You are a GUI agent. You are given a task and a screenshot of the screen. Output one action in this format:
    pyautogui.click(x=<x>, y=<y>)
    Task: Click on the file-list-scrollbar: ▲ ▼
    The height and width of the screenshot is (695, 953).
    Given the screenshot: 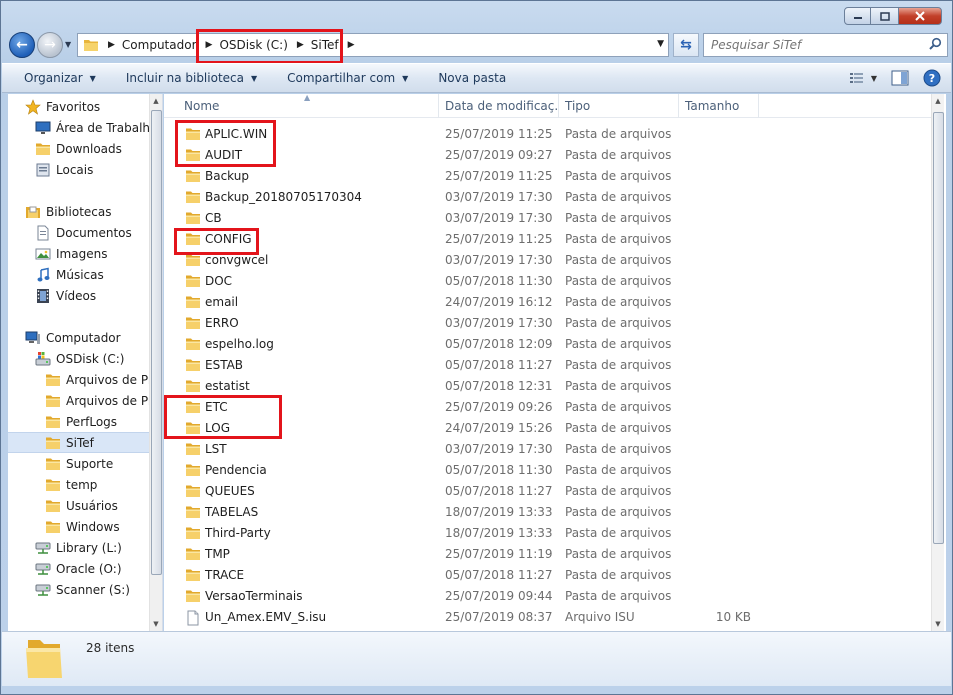 What is the action you would take?
    pyautogui.click(x=937, y=362)
    